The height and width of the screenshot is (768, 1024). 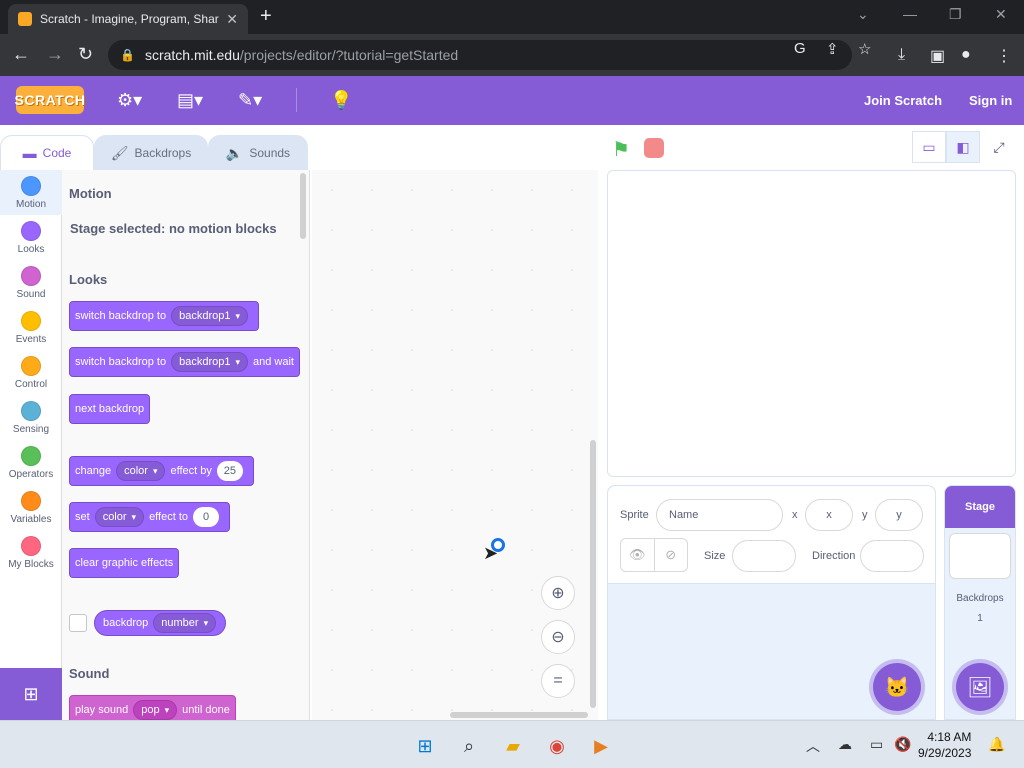 What do you see at coordinates (1004, 56) in the screenshot?
I see `menu-kebab-icon: ⋮` at bounding box center [1004, 56].